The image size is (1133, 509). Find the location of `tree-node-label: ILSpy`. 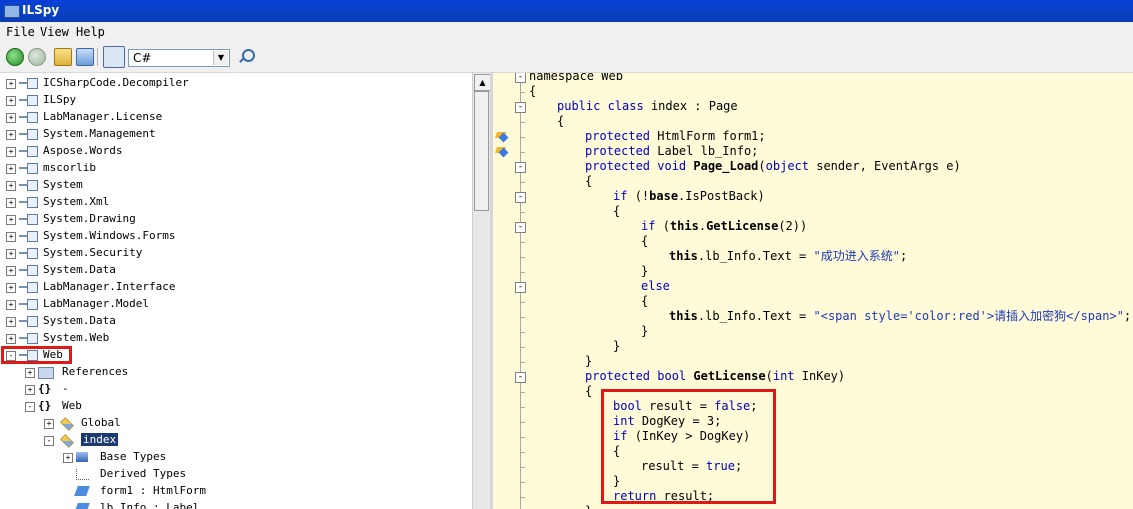

tree-node-label: ILSpy is located at coordinates (60, 99).